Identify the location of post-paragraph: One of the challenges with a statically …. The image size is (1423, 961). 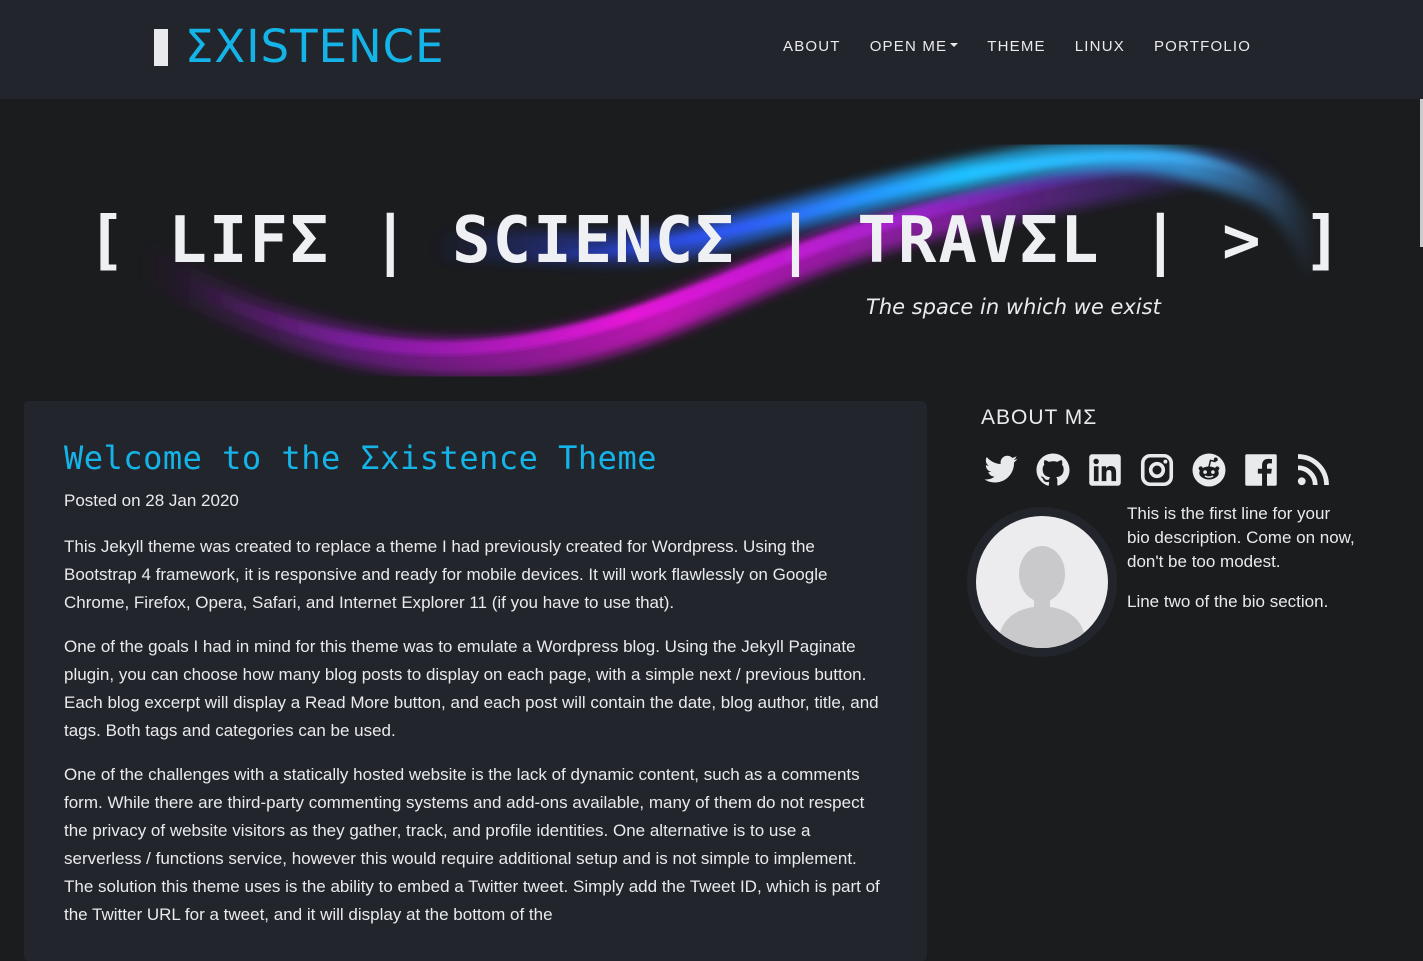
(472, 844).